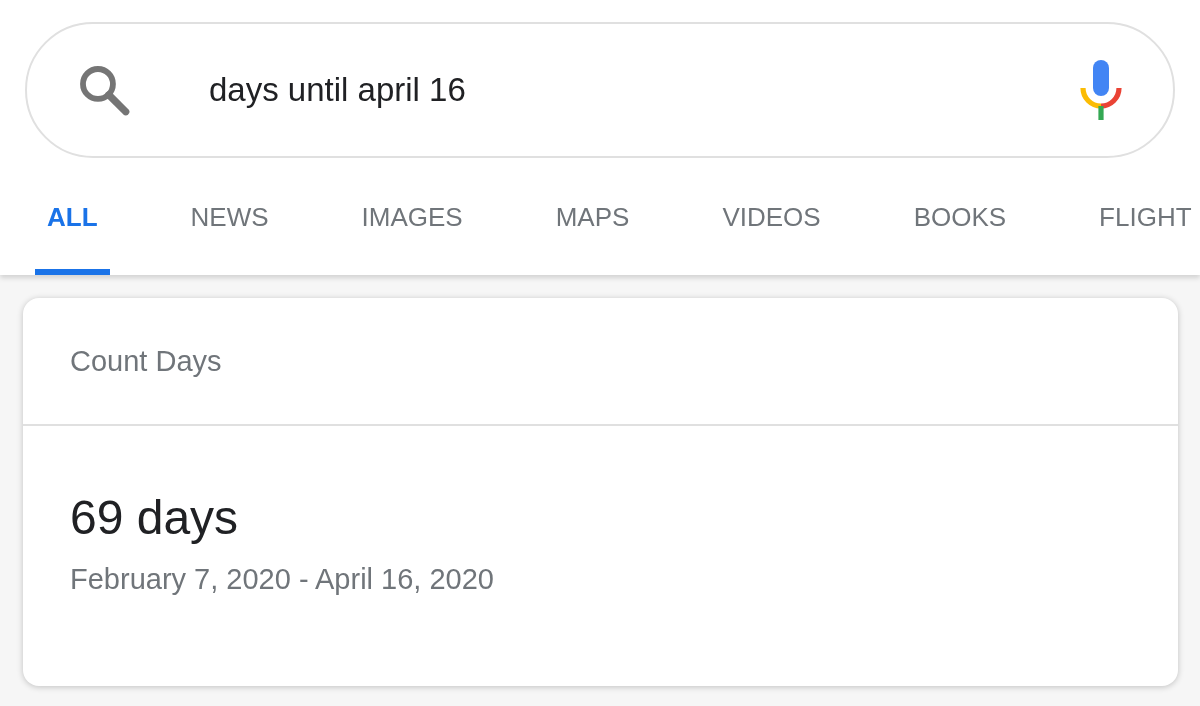 The height and width of the screenshot is (706, 1200). What do you see at coordinates (592, 231) in the screenshot?
I see `tab: MAPS` at bounding box center [592, 231].